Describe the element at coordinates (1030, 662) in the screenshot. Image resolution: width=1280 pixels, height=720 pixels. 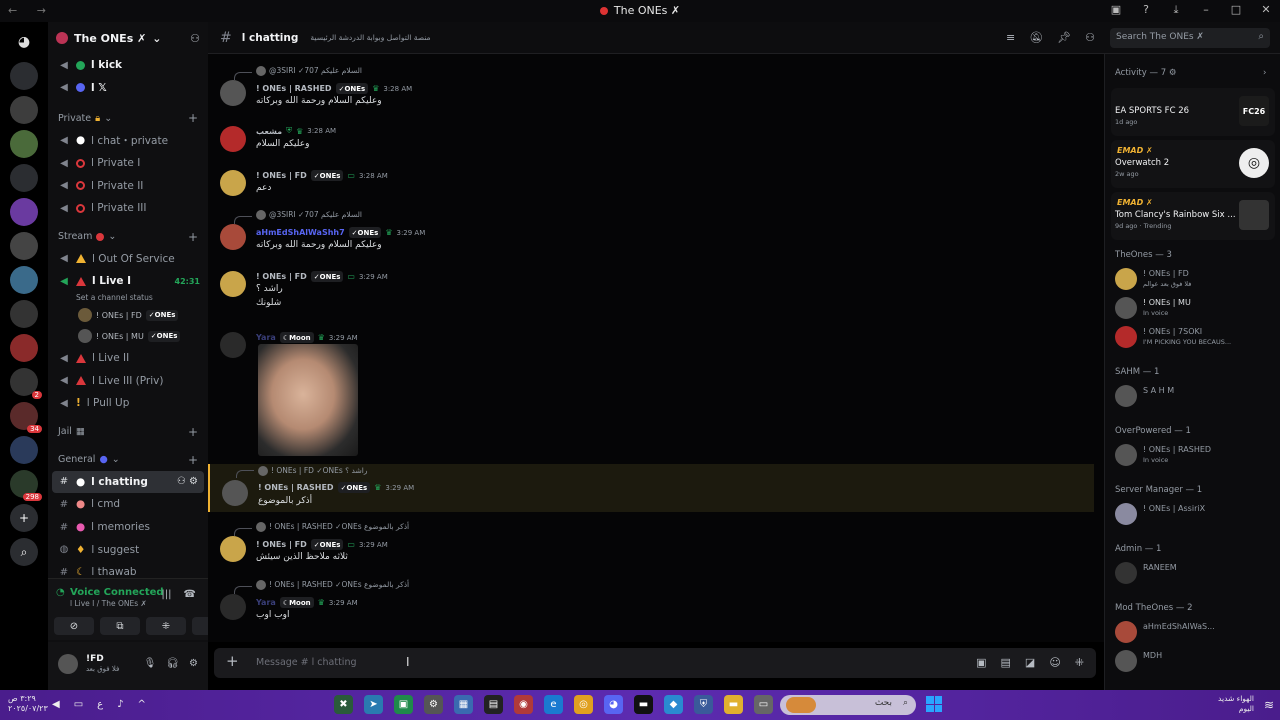
I see `sticker-icon: ◪` at that location.